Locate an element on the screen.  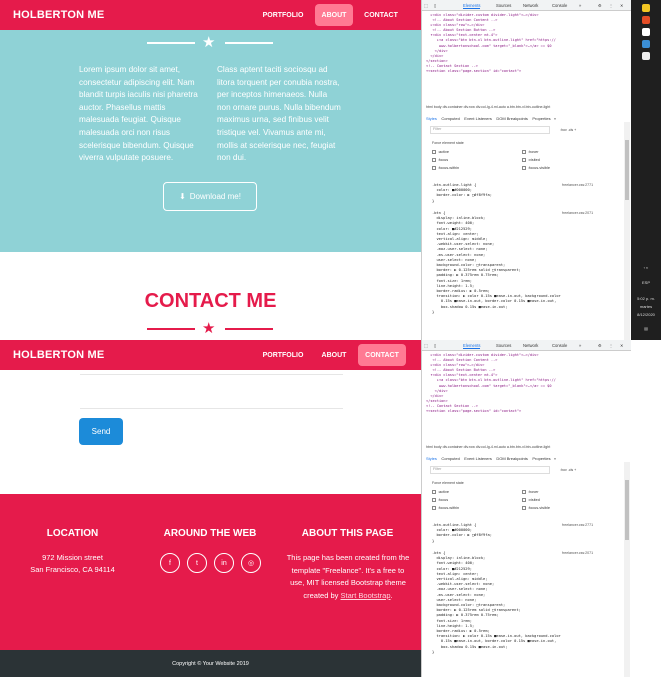
language-indicator: ESP is located at coordinates (646, 283).